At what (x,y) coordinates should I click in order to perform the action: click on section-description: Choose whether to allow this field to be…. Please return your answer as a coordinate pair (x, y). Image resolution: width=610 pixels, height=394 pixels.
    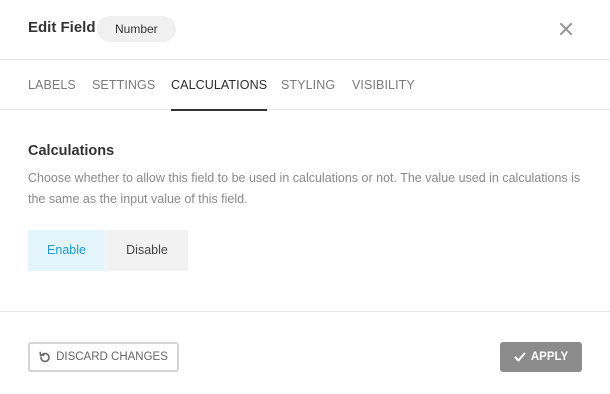
    Looking at the image, I should click on (304, 188).